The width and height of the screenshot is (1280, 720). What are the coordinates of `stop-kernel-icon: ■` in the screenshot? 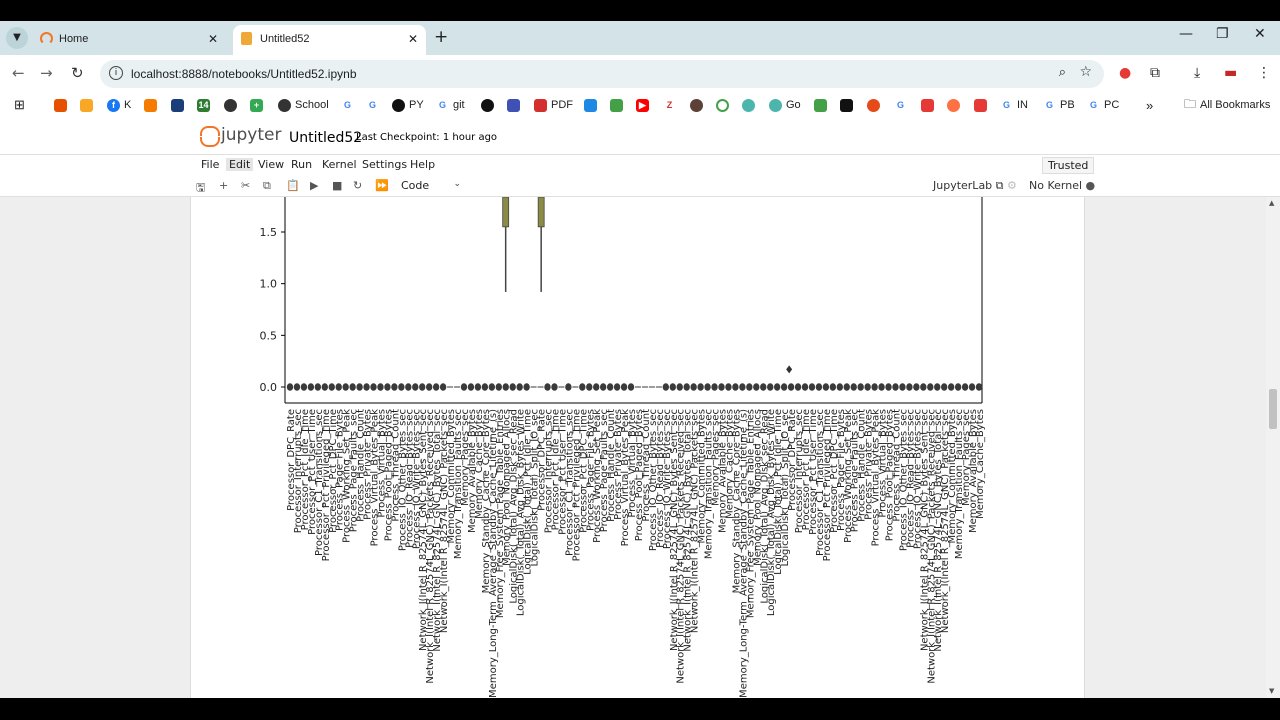 It's located at (337, 185).